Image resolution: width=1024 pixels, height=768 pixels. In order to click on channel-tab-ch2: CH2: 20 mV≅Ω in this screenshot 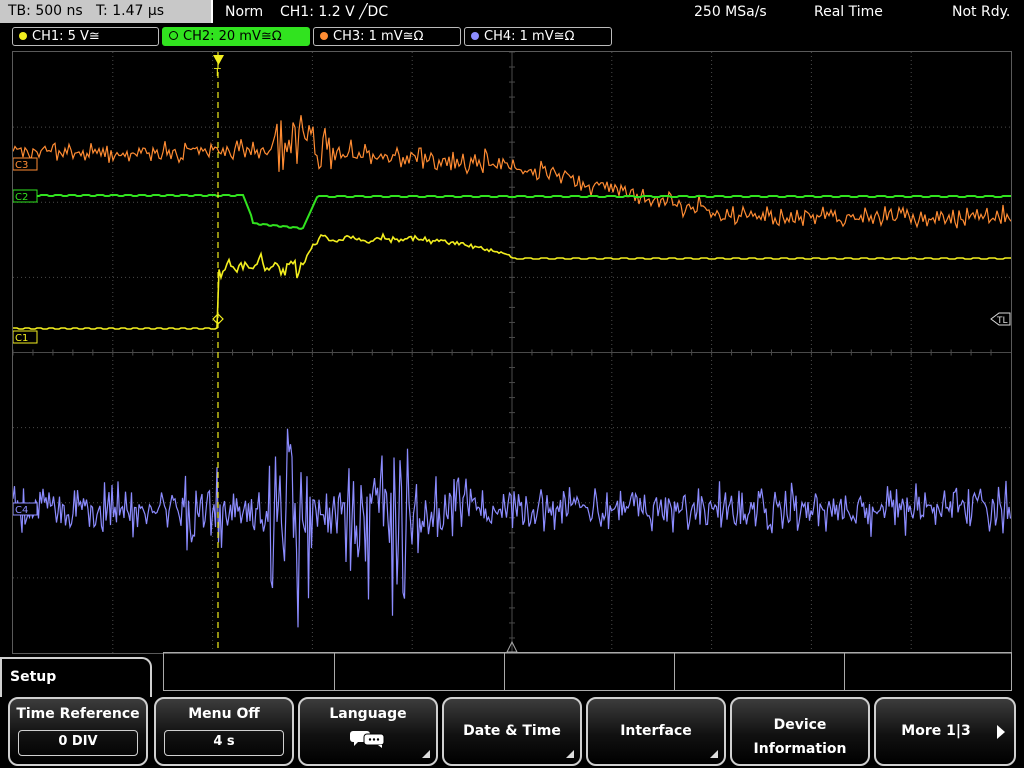, I will do `click(236, 36)`.